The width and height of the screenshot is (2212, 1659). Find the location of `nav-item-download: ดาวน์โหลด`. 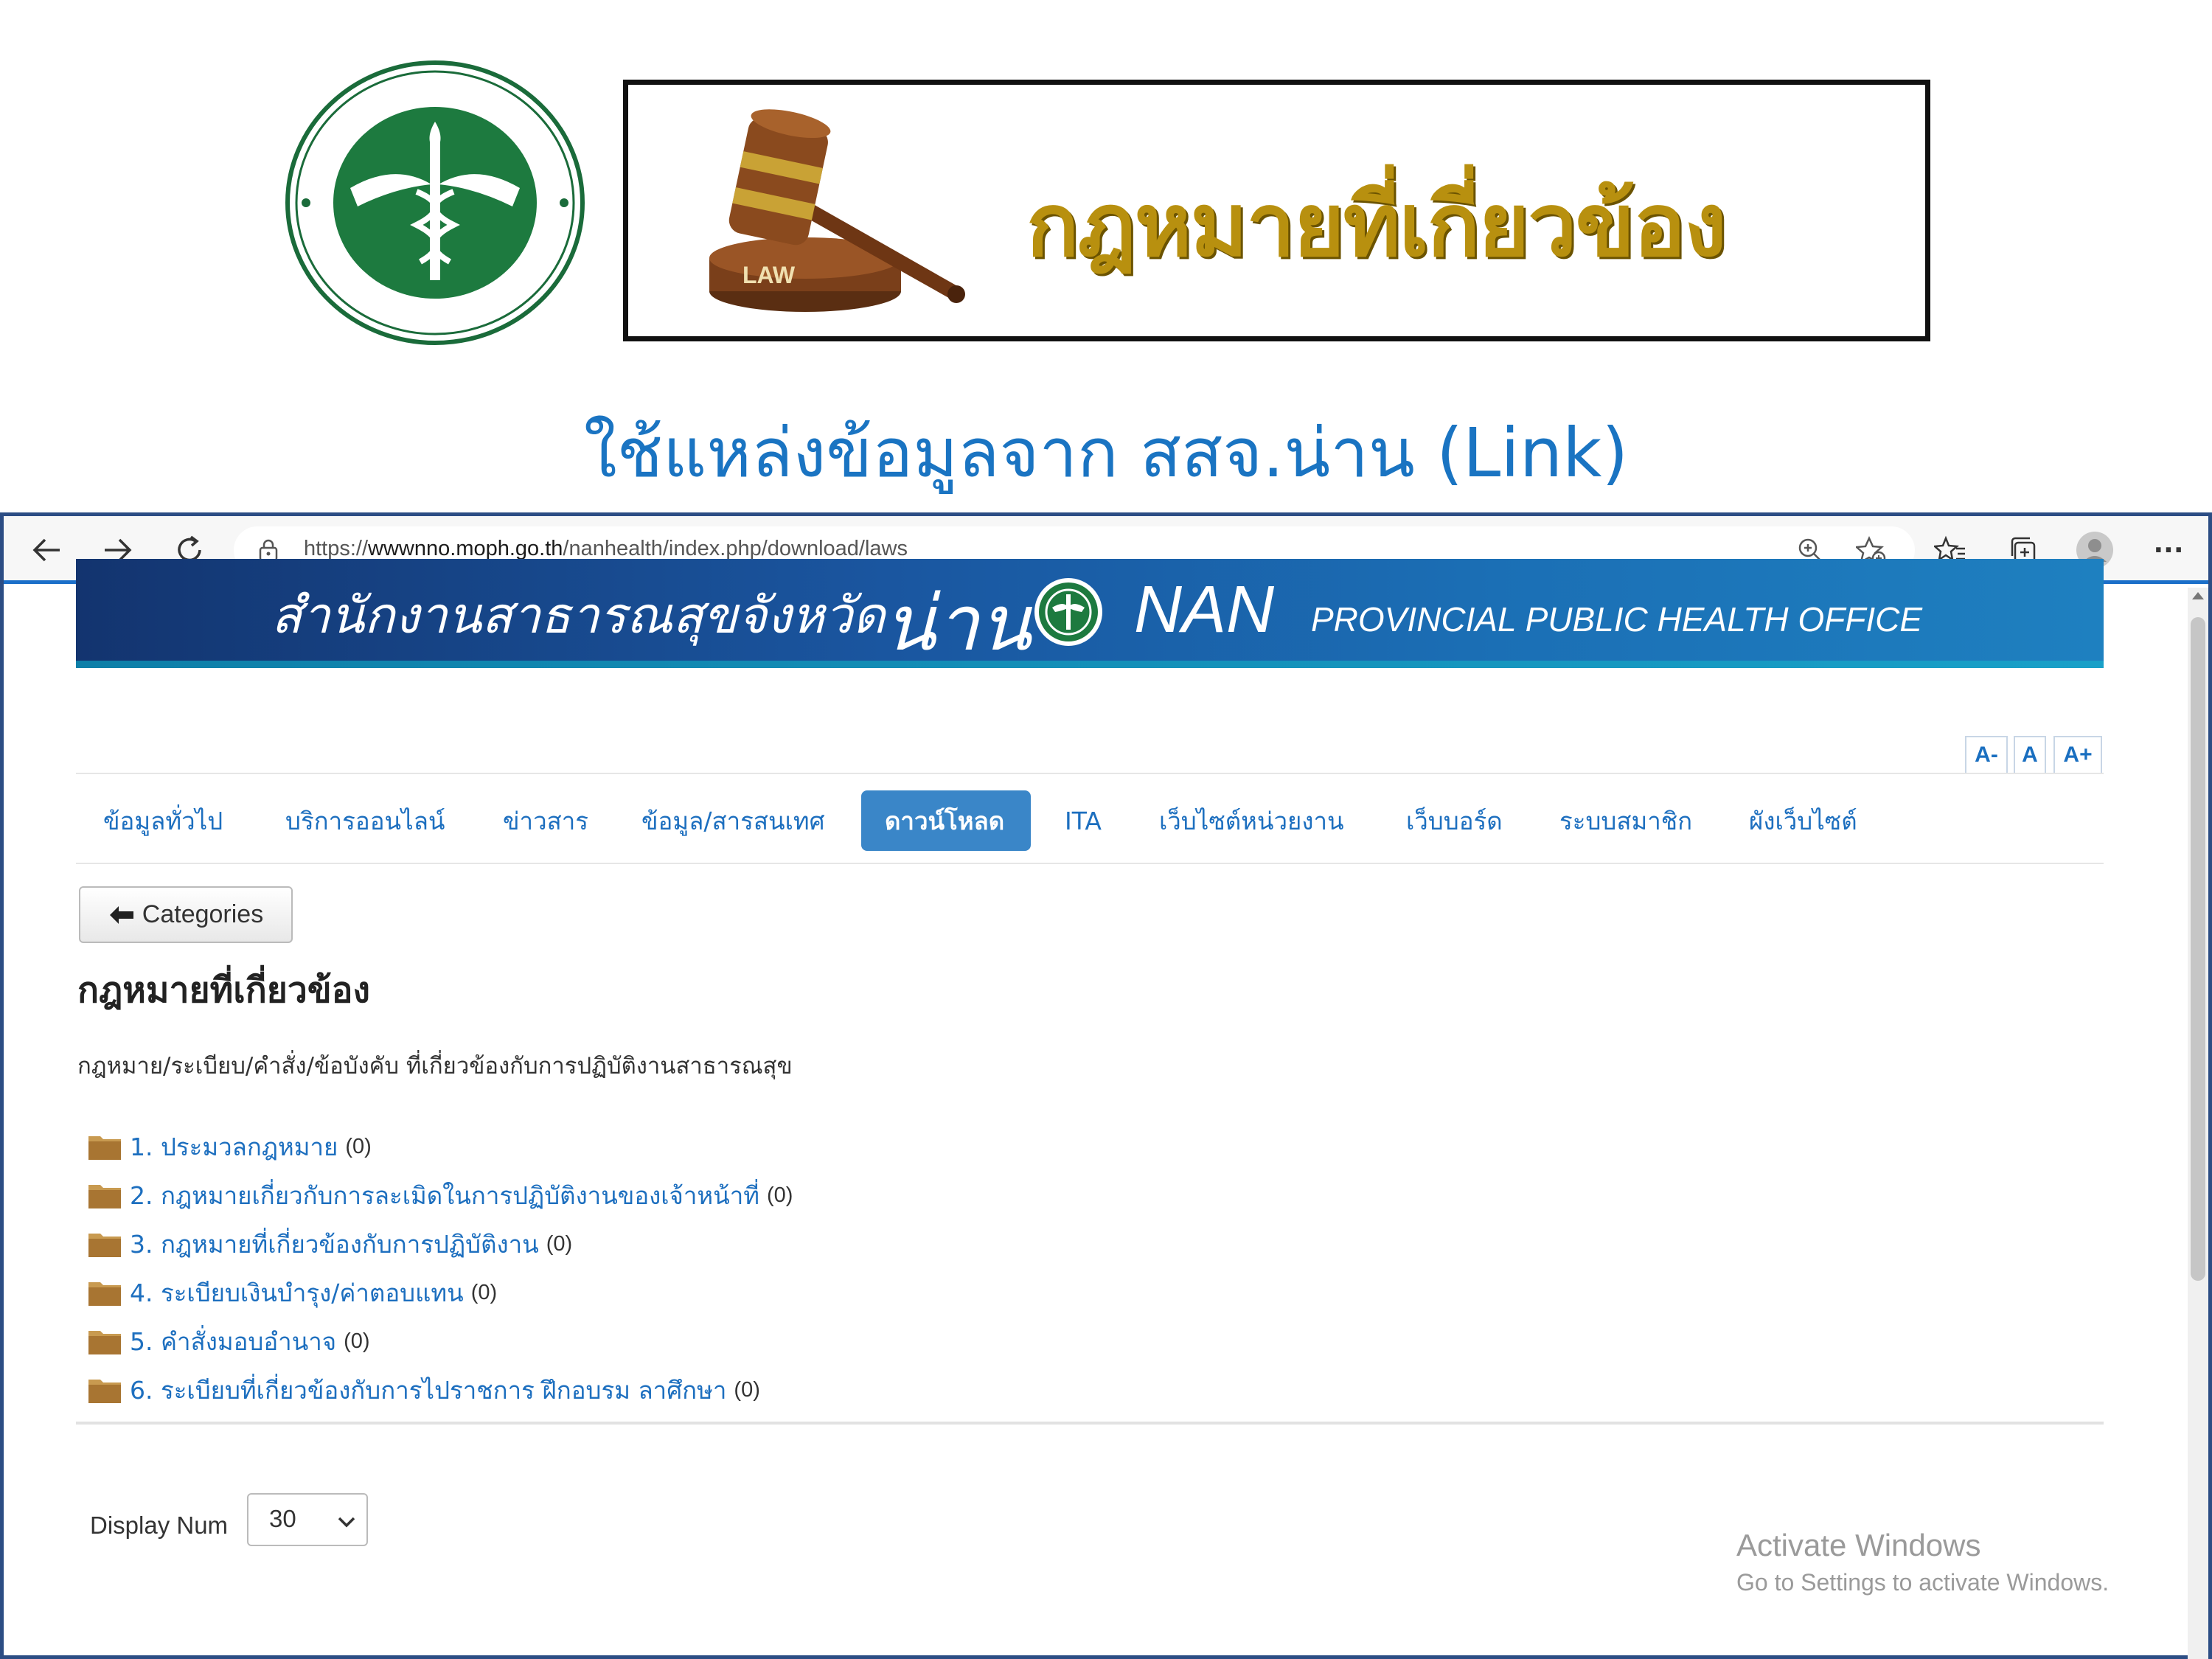

nav-item-download: ดาวน์โหลด is located at coordinates (946, 820).